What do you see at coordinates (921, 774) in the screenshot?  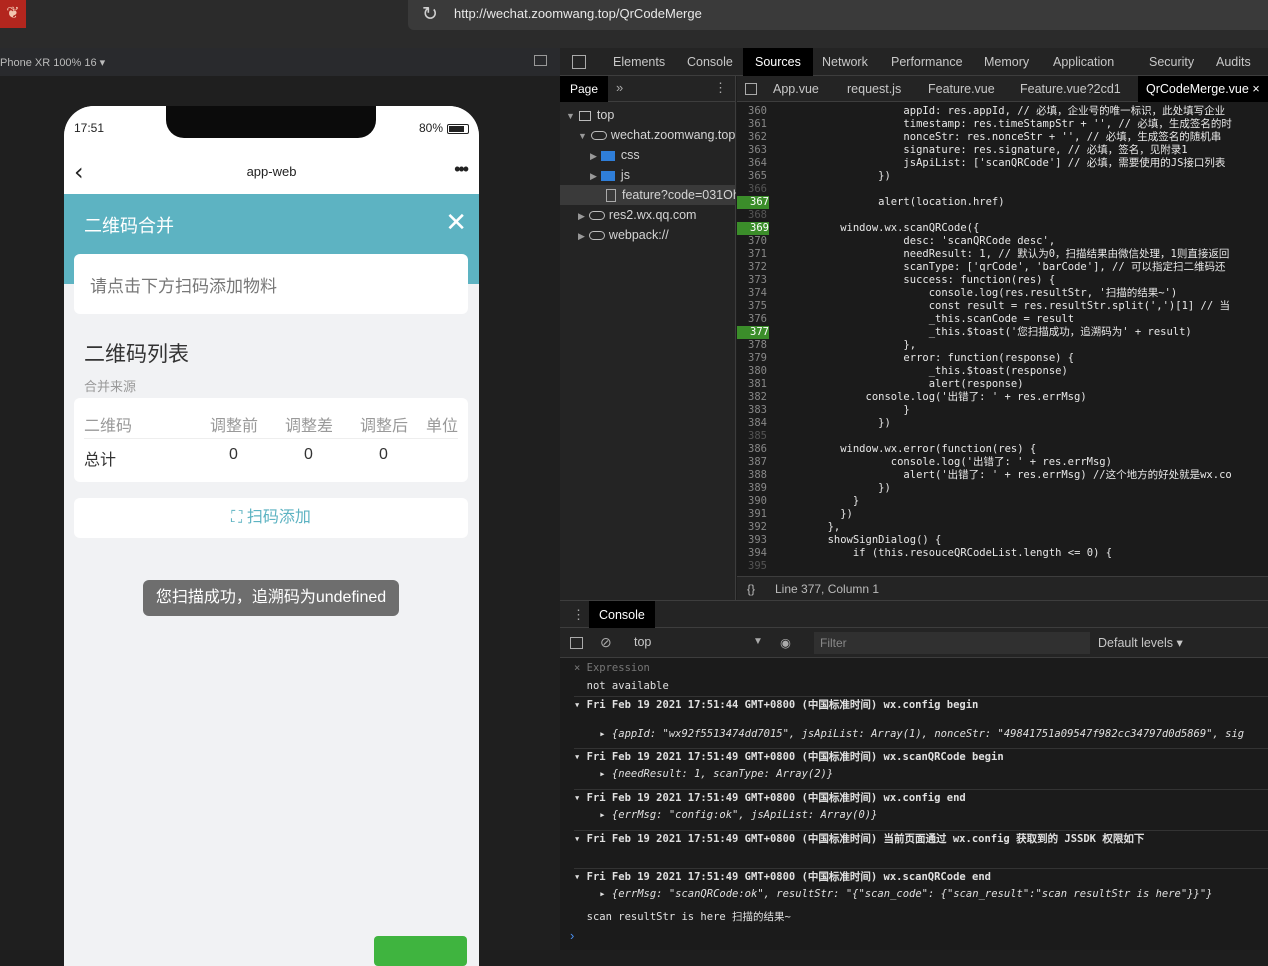 I see `console-object-row: ▸ {needResult: 1, scanType: Array(2)}` at bounding box center [921, 774].